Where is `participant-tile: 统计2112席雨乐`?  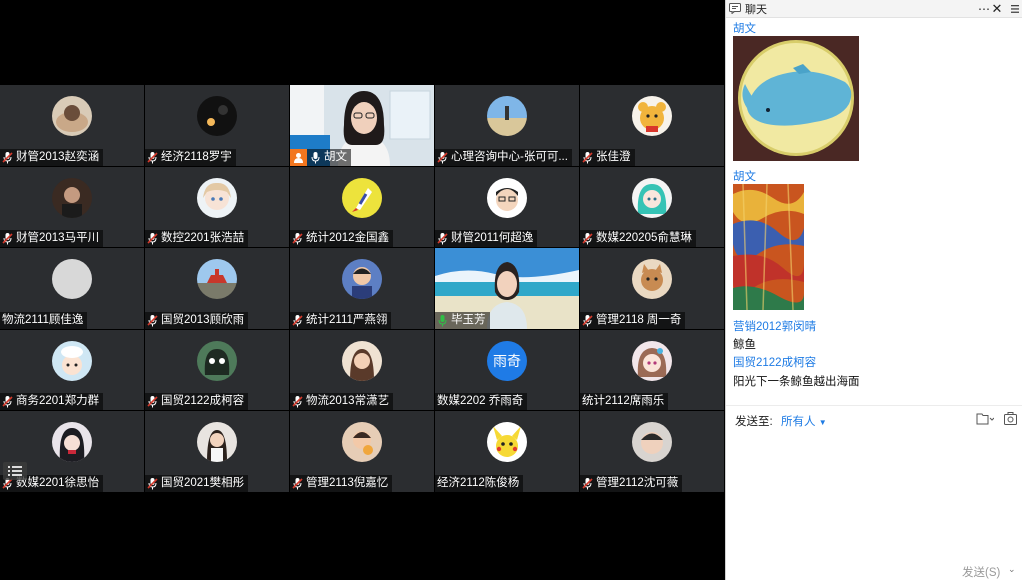 participant-tile: 统计2112席雨乐 is located at coordinates (652, 370).